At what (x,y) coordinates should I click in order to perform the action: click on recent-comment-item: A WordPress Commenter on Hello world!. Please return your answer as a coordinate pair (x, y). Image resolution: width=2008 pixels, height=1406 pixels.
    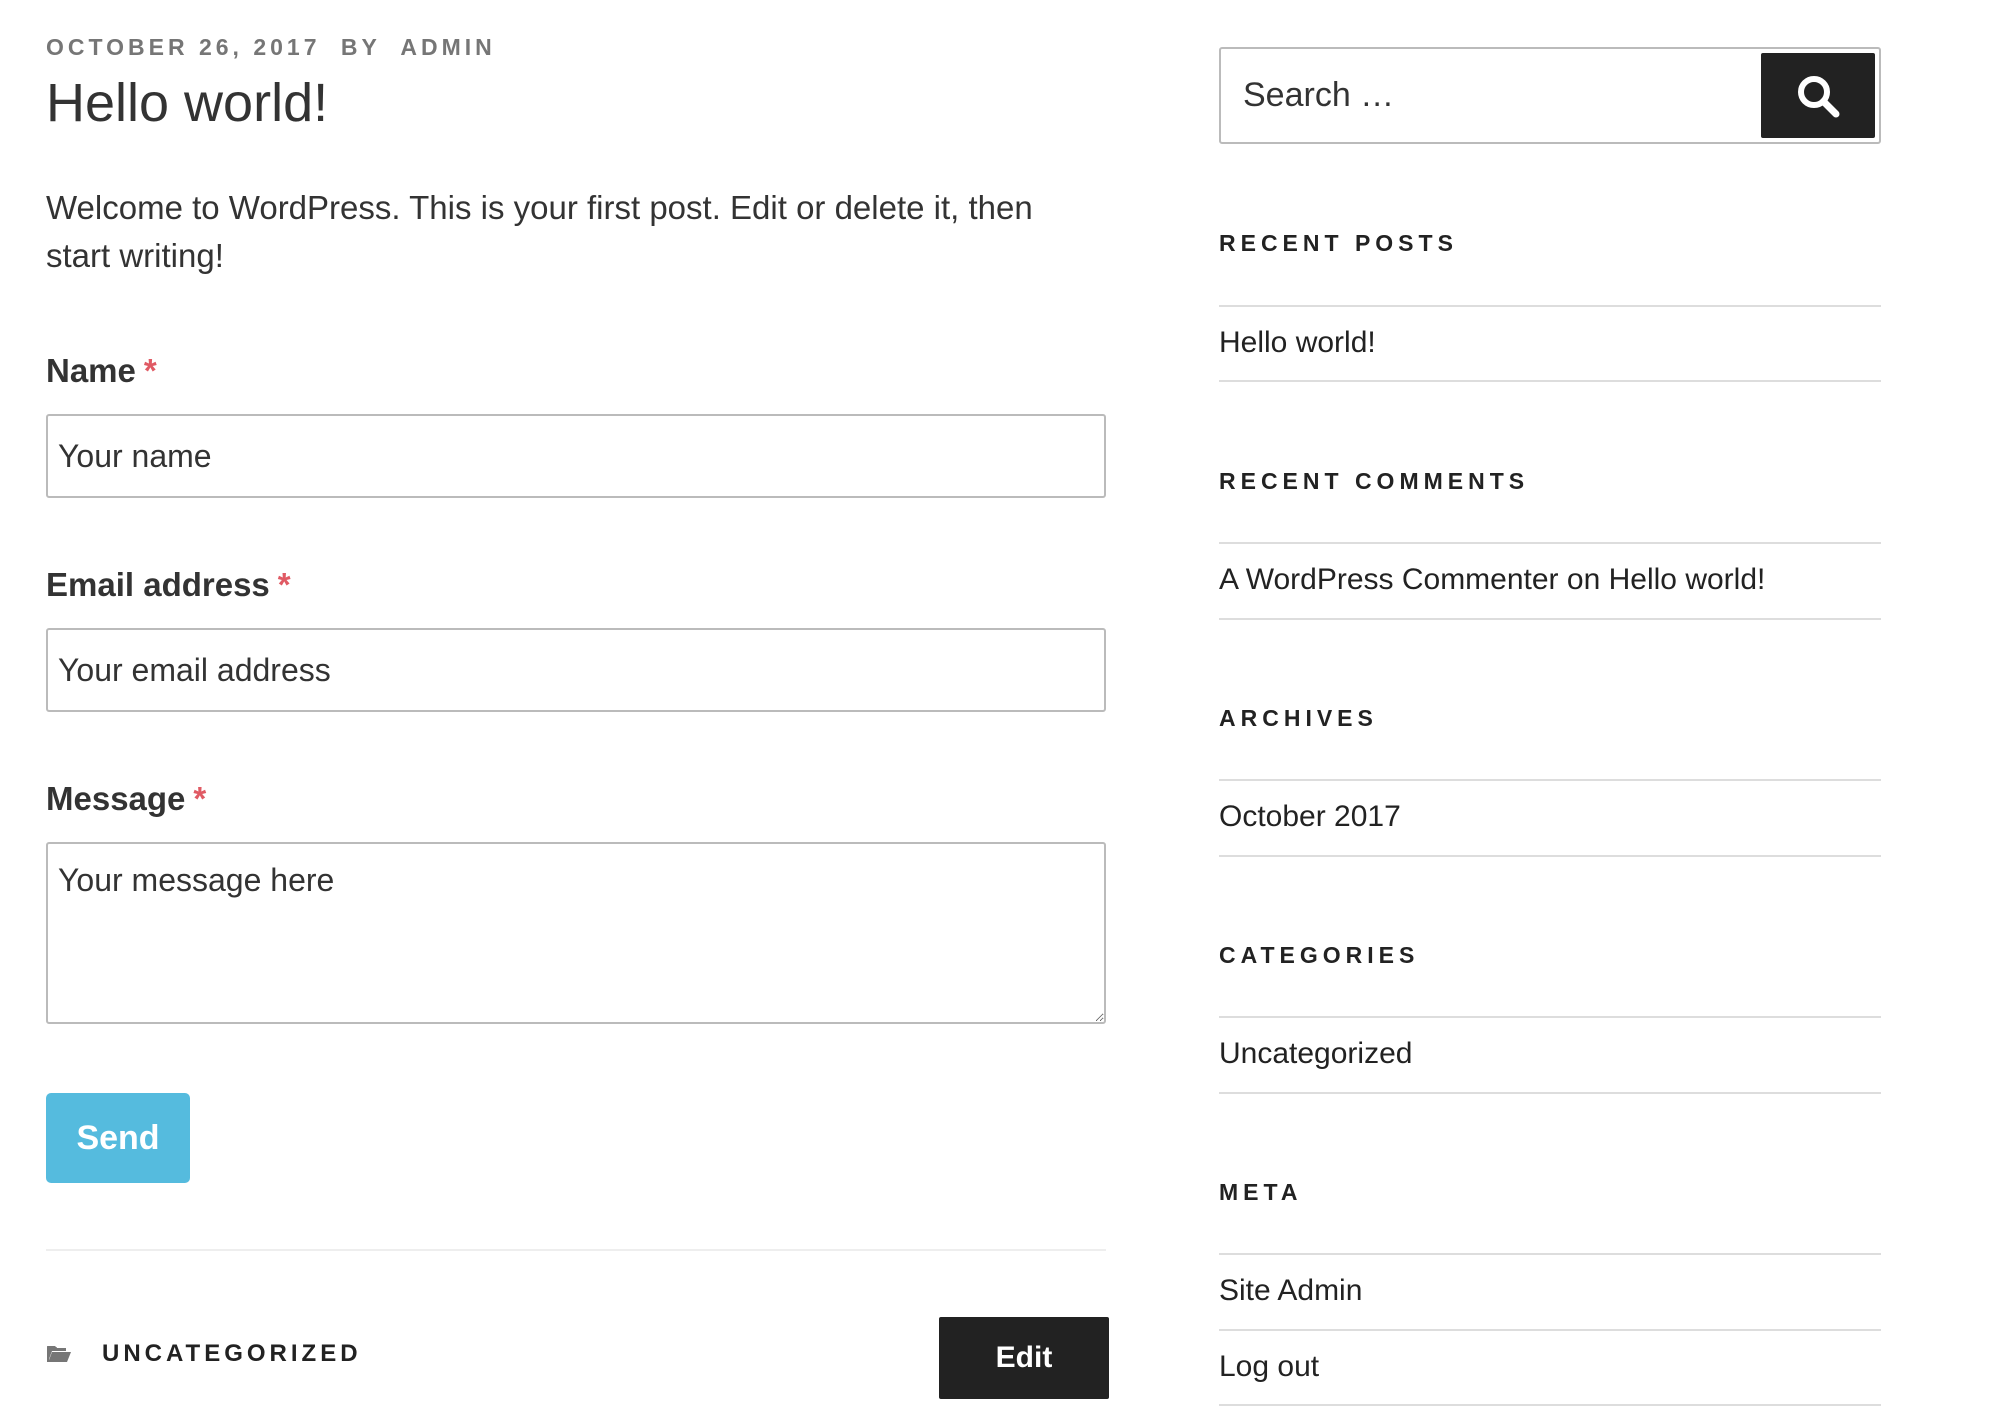
    Looking at the image, I should click on (1492, 580).